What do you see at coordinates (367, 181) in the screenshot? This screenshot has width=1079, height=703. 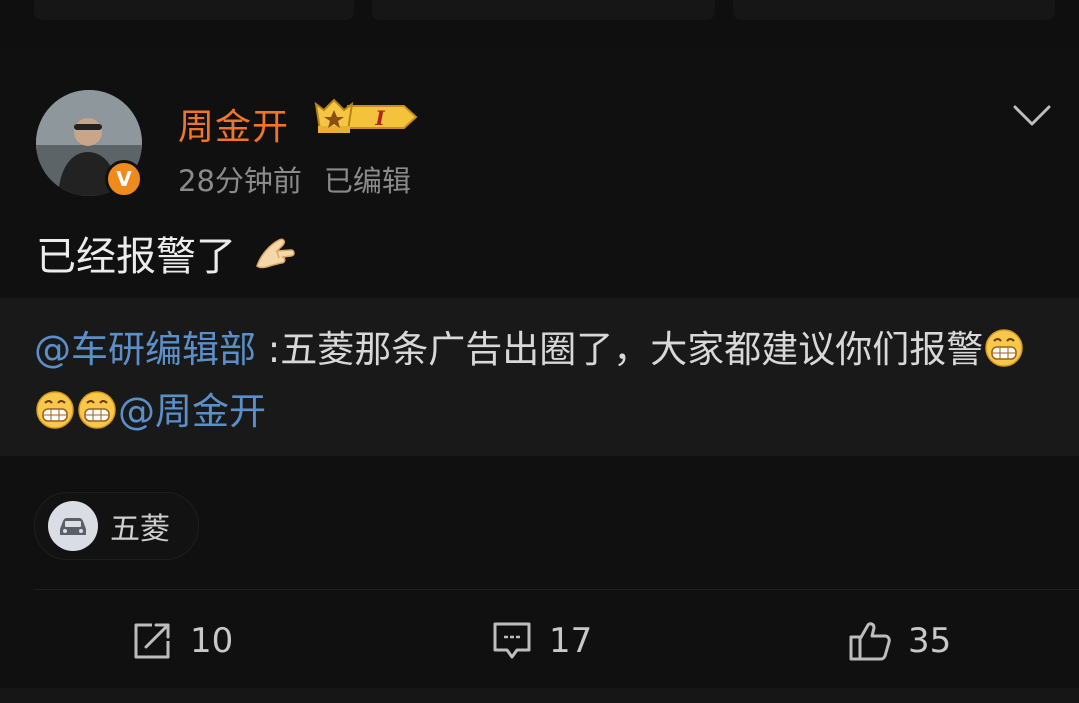 I see `edited-label: 已编辑` at bounding box center [367, 181].